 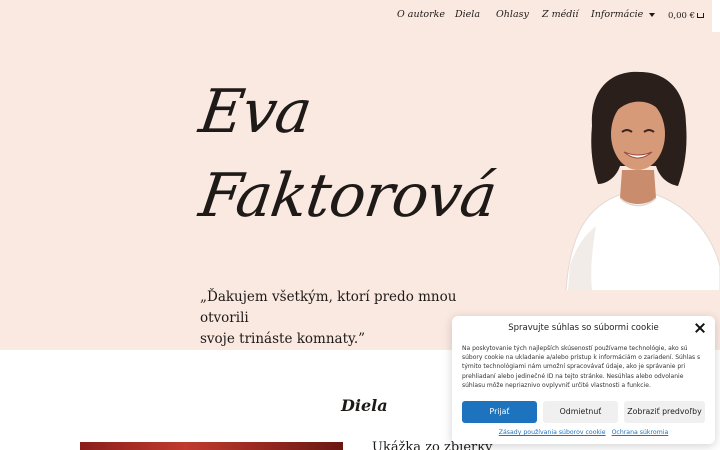 I want to click on view-preferences-button: Zobraziť predvoľby, so click(x=664, y=412).